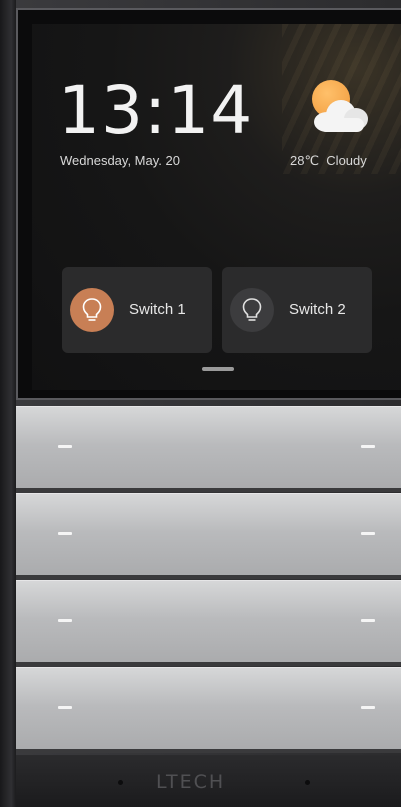  What do you see at coordinates (156, 110) in the screenshot?
I see `clock-time: 13:14` at bounding box center [156, 110].